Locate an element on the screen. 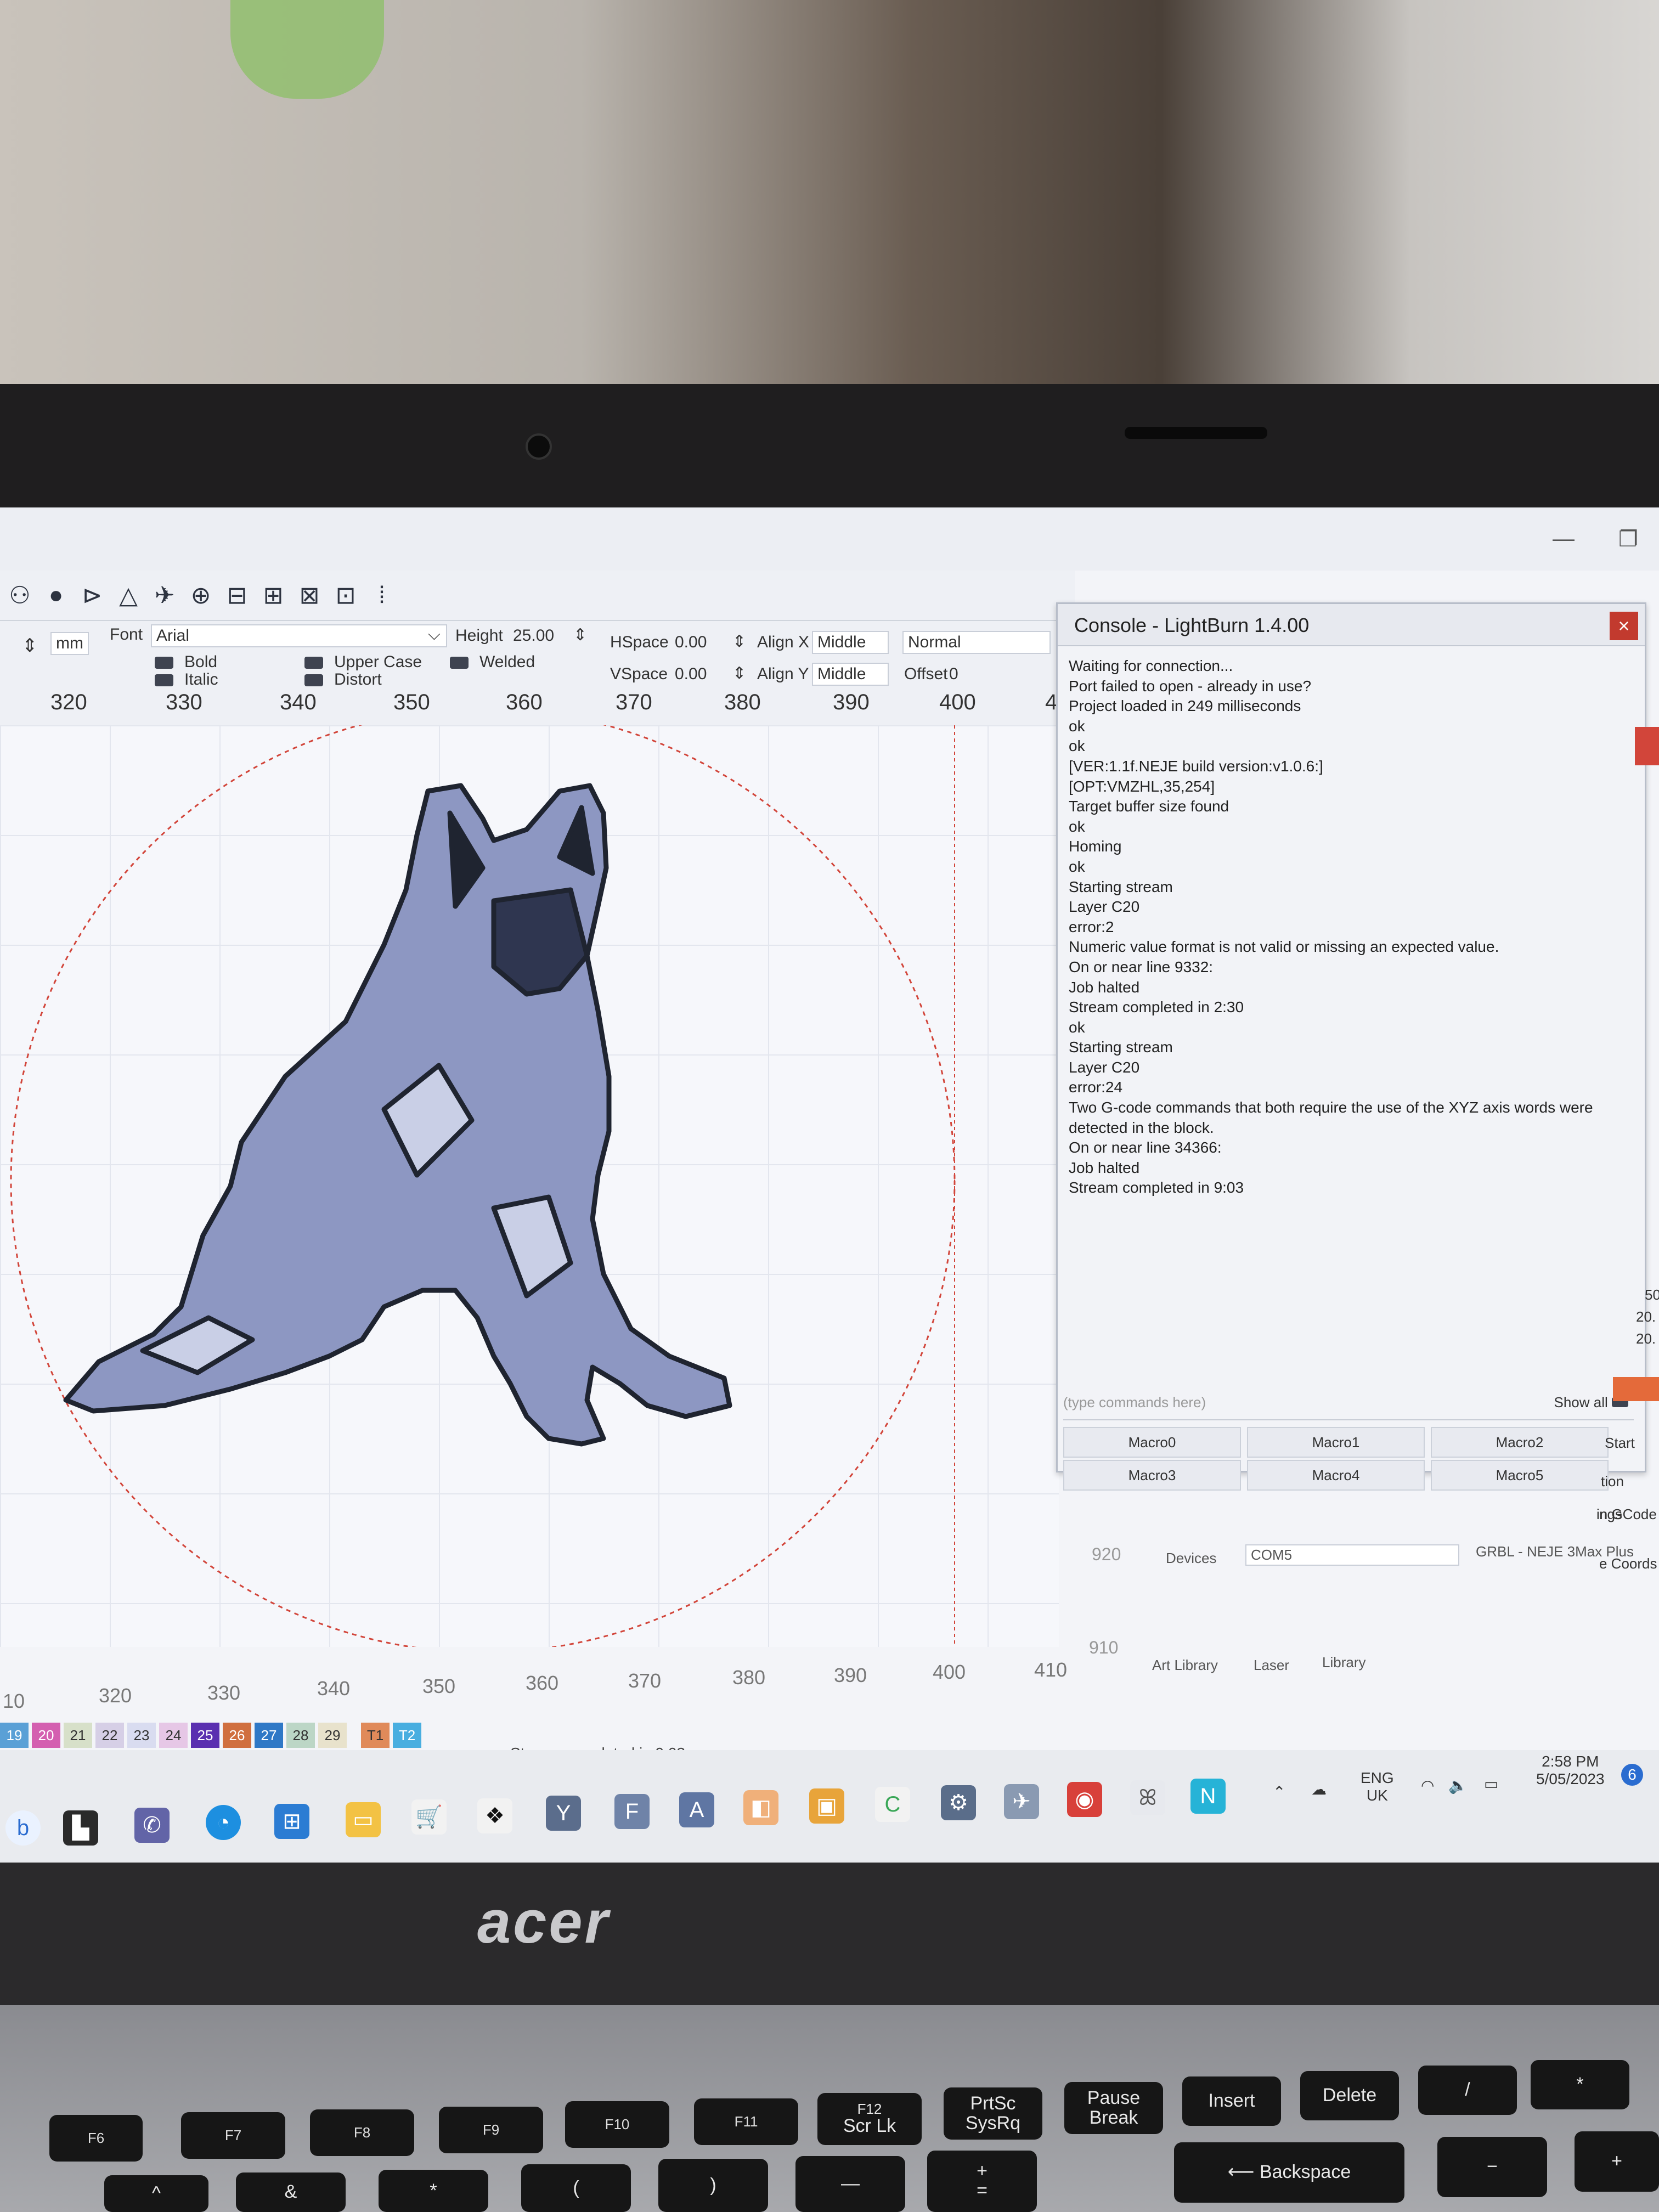 This screenshot has height=2212, width=1659. key-f8: F8 is located at coordinates (362, 2132).